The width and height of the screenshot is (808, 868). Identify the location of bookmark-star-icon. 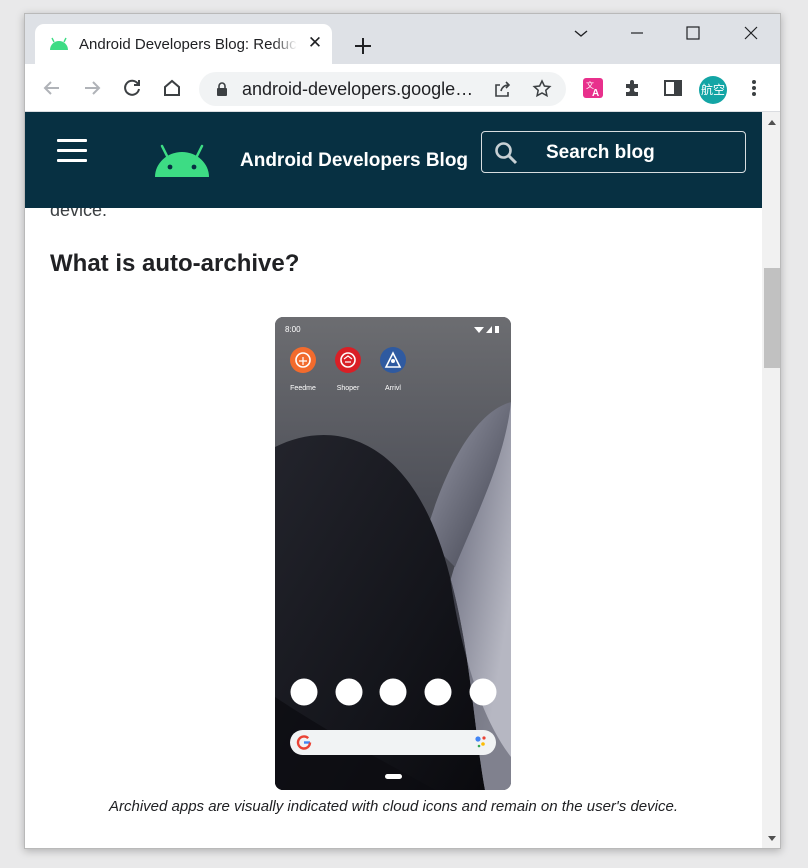
(542, 89).